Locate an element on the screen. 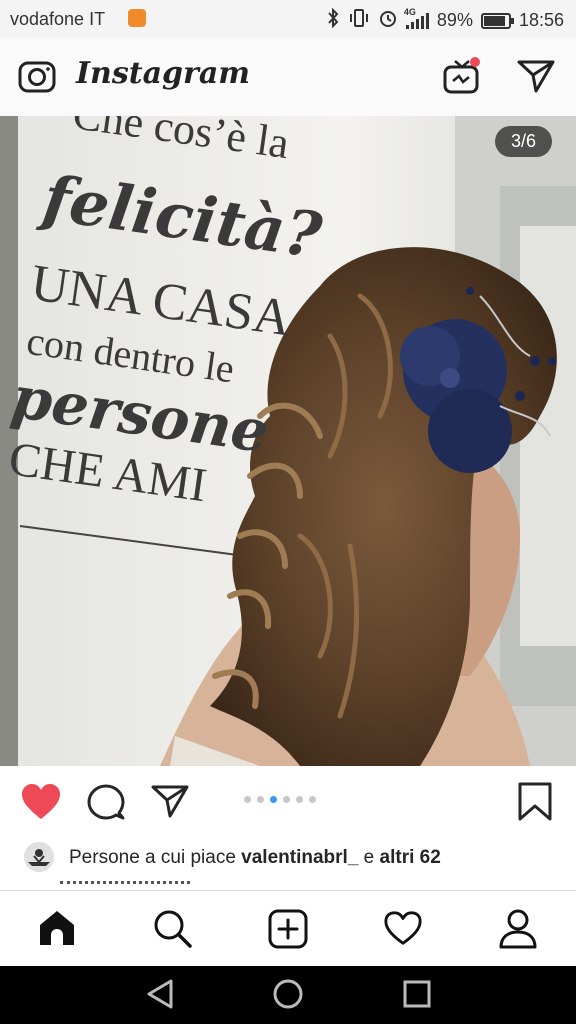 The height and width of the screenshot is (1024, 576). battery-icon is located at coordinates (497, 20).